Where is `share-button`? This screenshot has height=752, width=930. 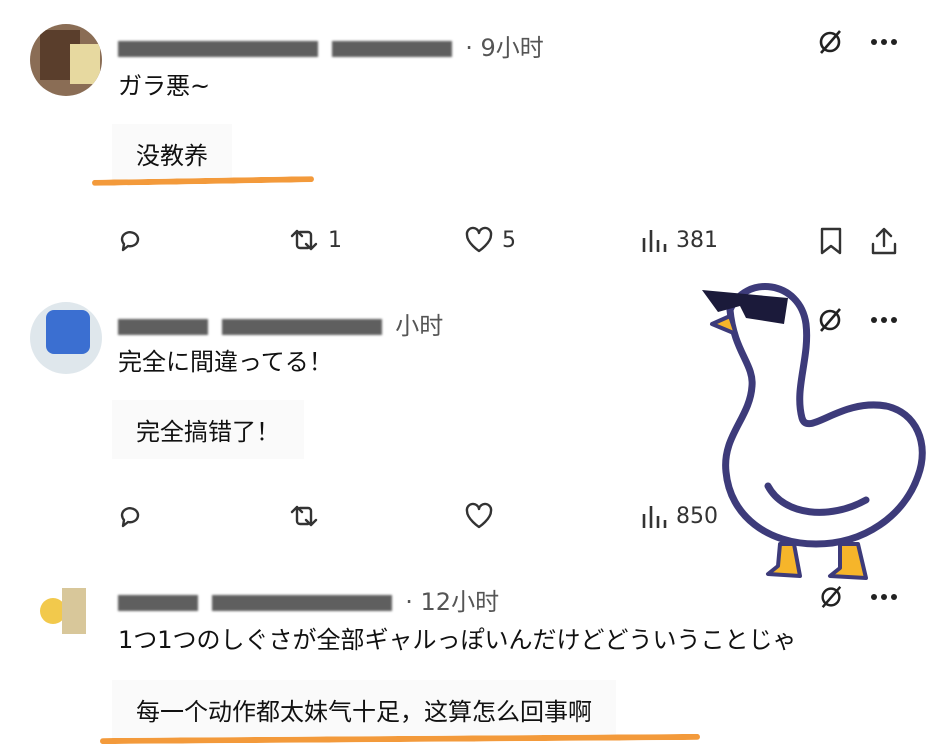
share-button is located at coordinates (884, 241).